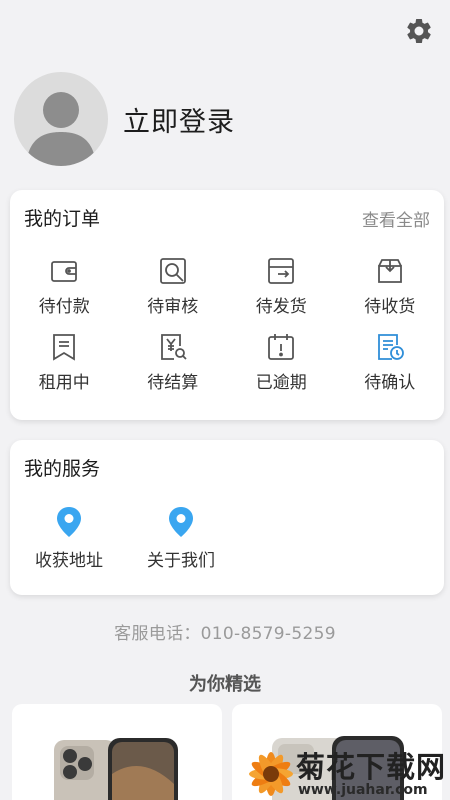  Describe the element at coordinates (179, 119) in the screenshot. I see `login-link: 立即登录` at that location.